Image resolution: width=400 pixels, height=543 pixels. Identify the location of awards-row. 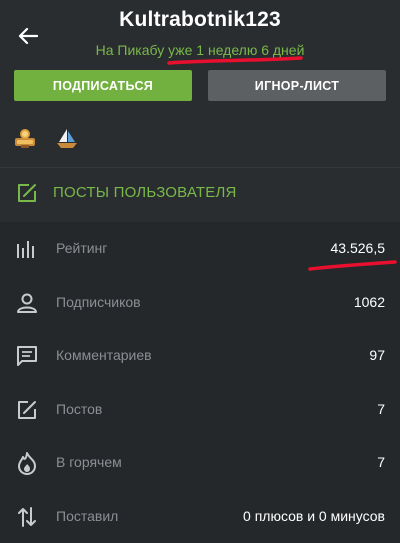
(46, 138).